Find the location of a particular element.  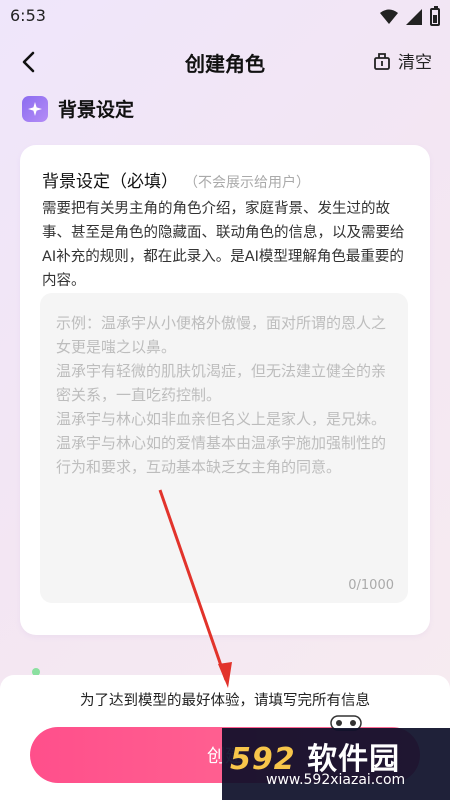

status-bar: 6:53 is located at coordinates (225, 17).